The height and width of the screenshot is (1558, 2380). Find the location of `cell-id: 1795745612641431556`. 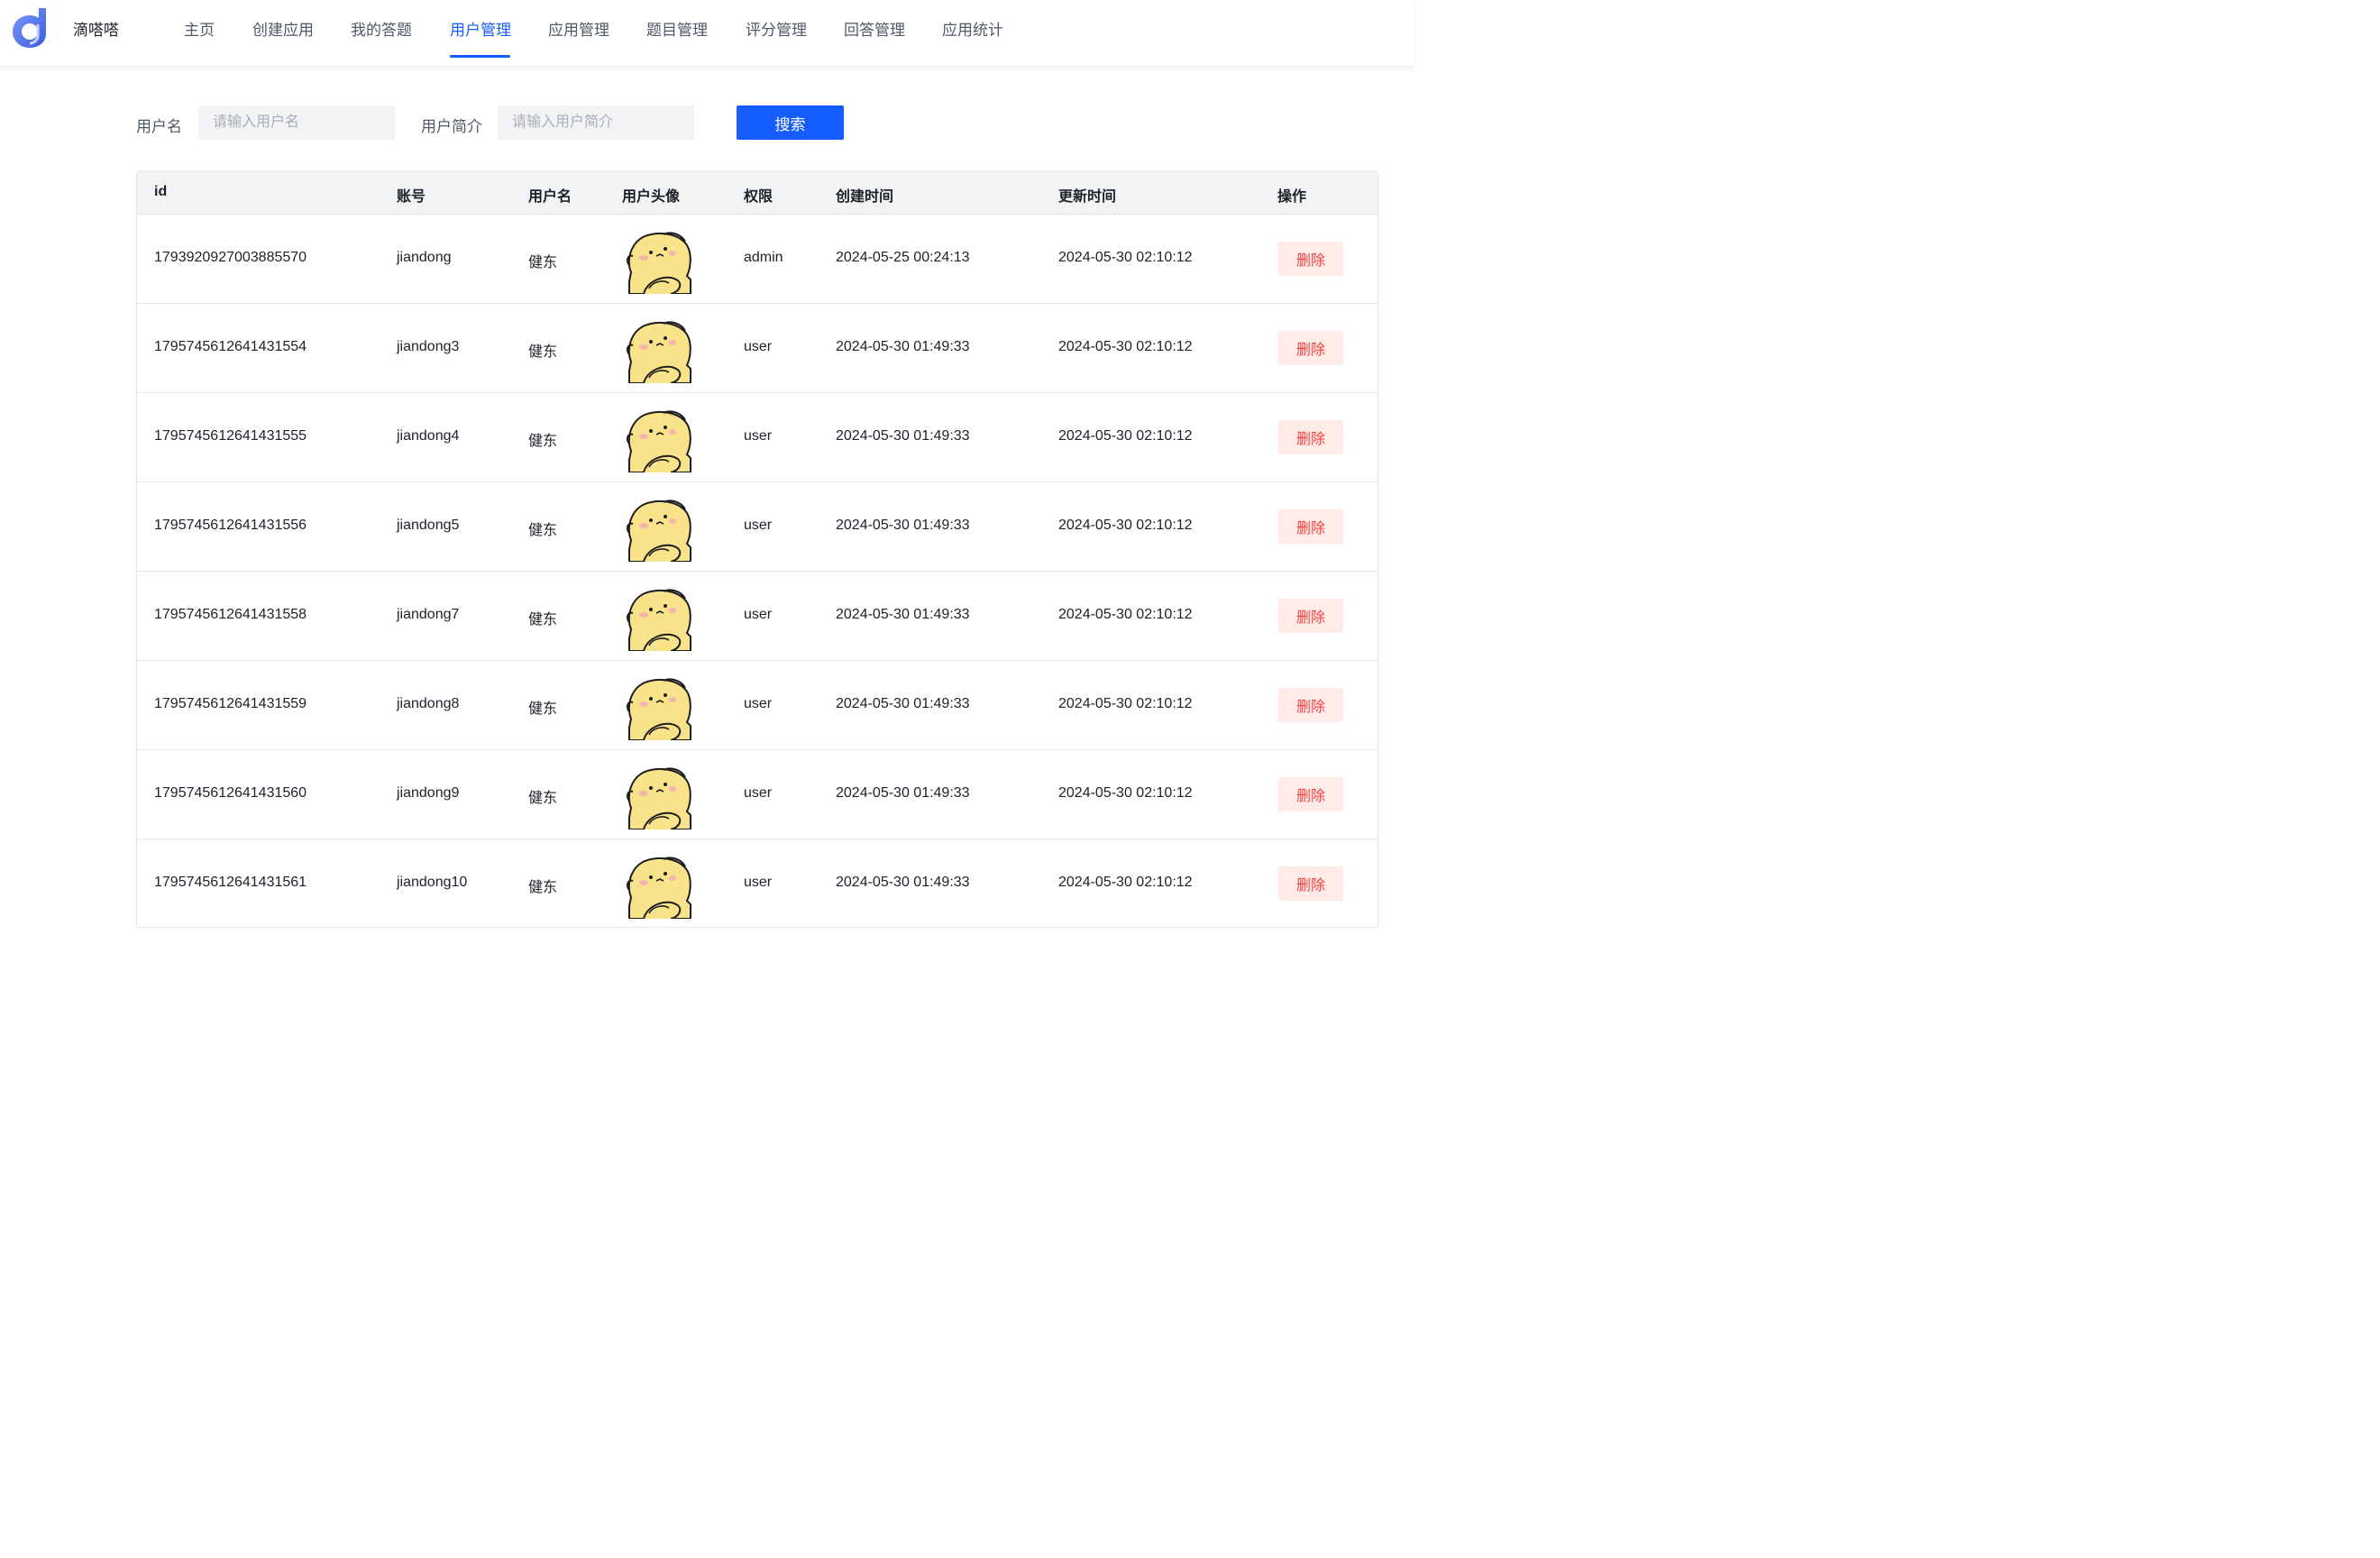

cell-id: 1795745612641431556 is located at coordinates (231, 525).